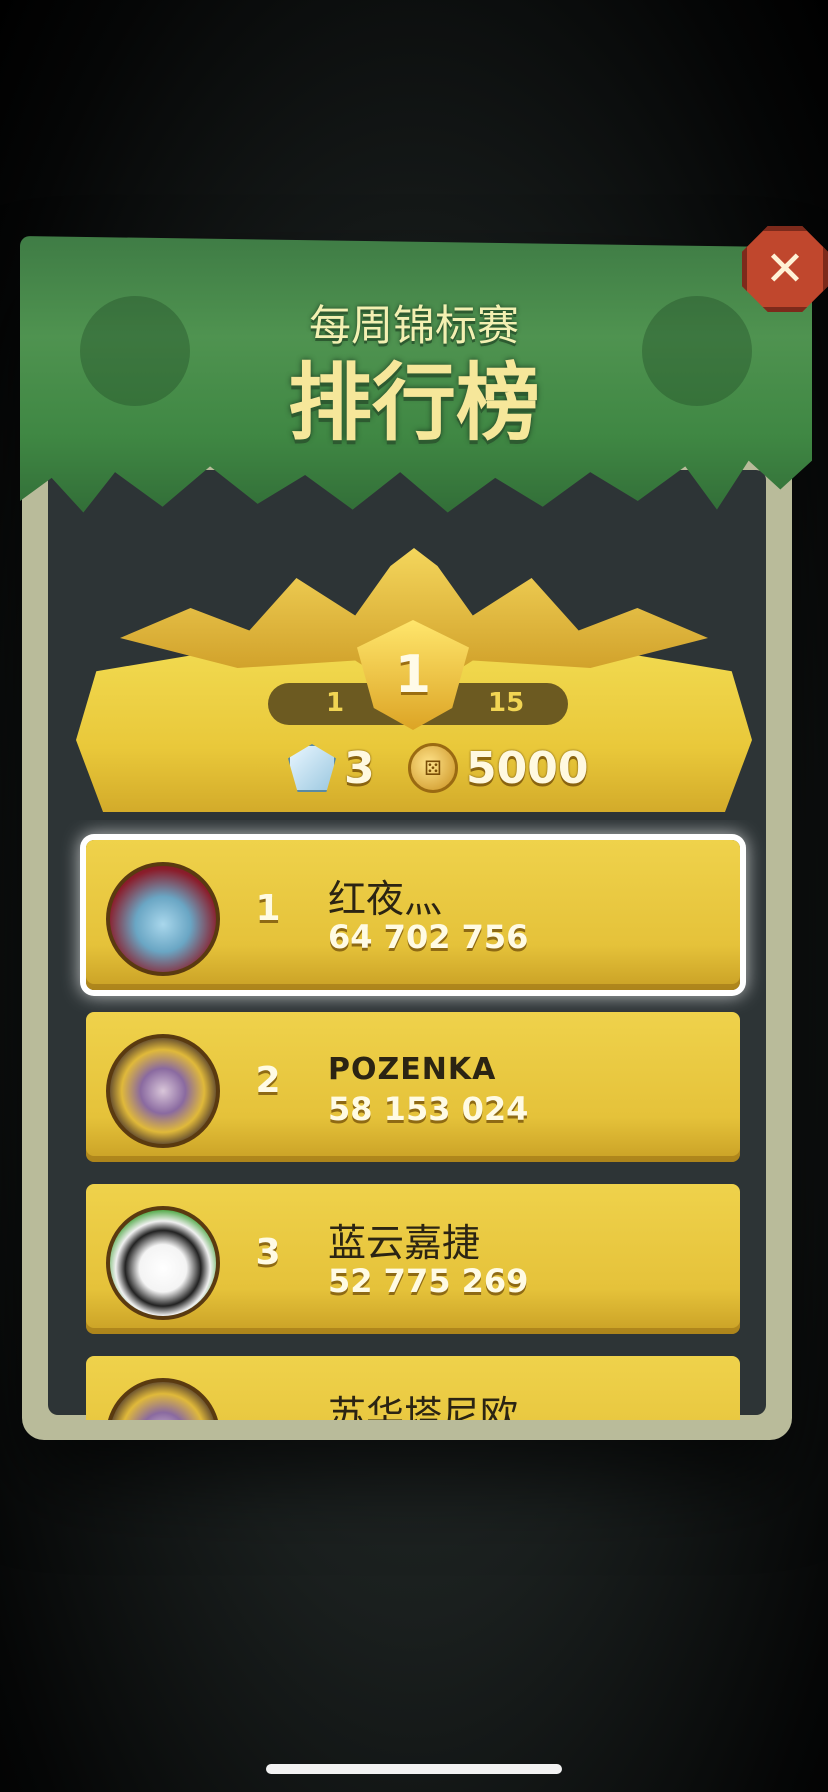  I want to click on row-rank: 3, so click(268, 1252).